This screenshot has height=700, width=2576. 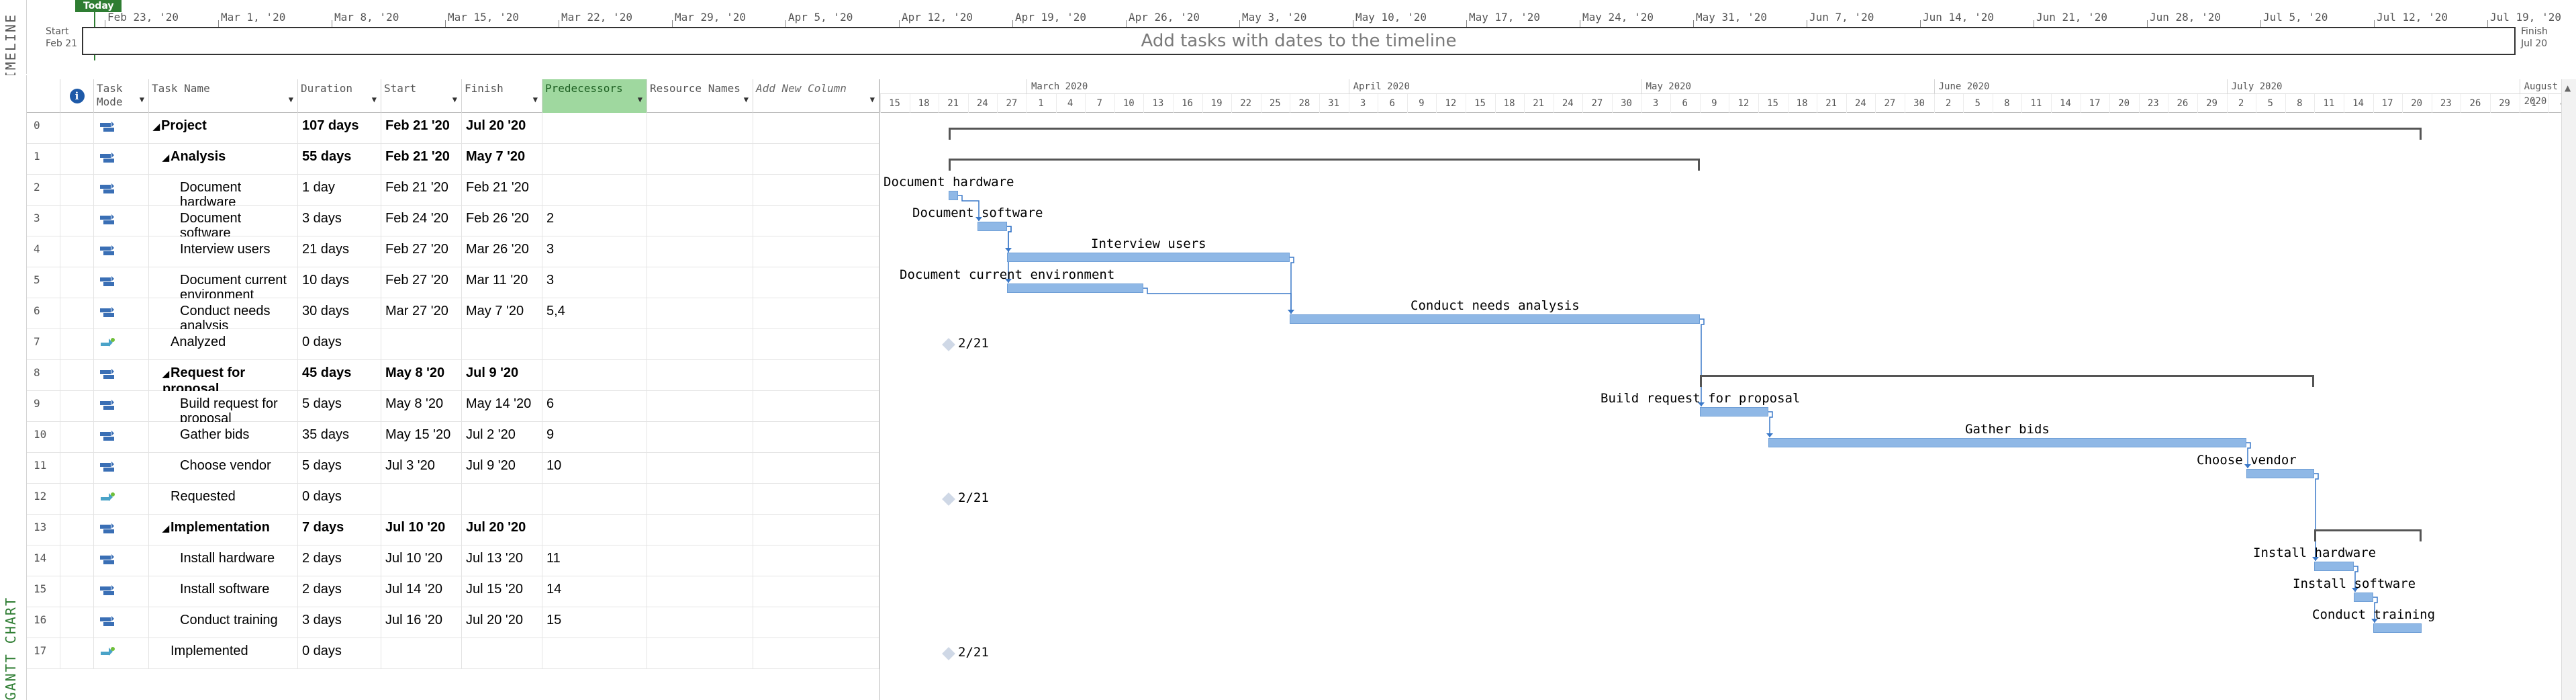 I want to click on task-name-cell: Requested, so click(x=224, y=499).